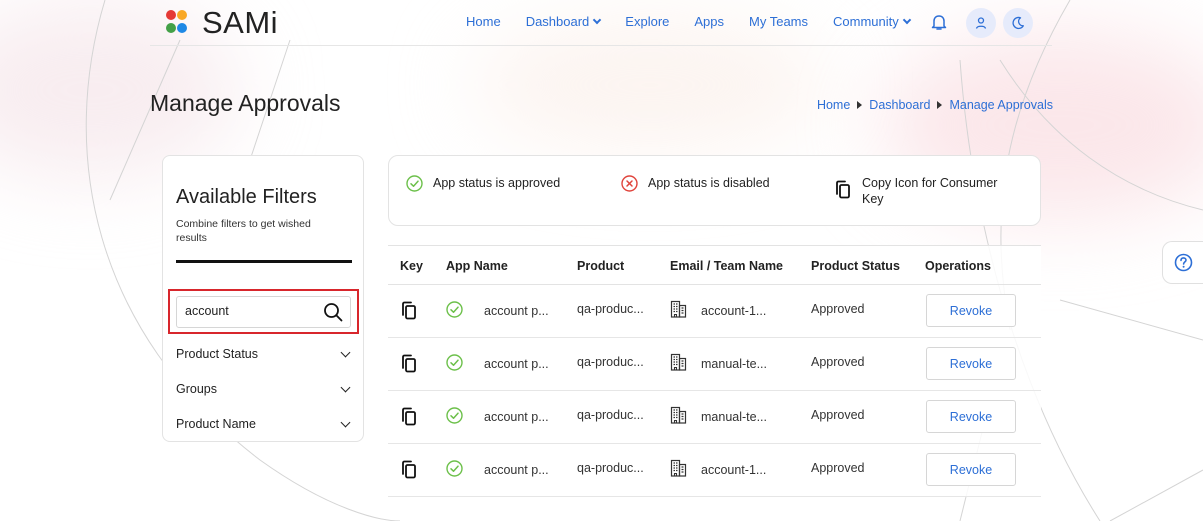 This screenshot has height=521, width=1203. What do you see at coordinates (216, 424) in the screenshot?
I see `filter-label: Product Name` at bounding box center [216, 424].